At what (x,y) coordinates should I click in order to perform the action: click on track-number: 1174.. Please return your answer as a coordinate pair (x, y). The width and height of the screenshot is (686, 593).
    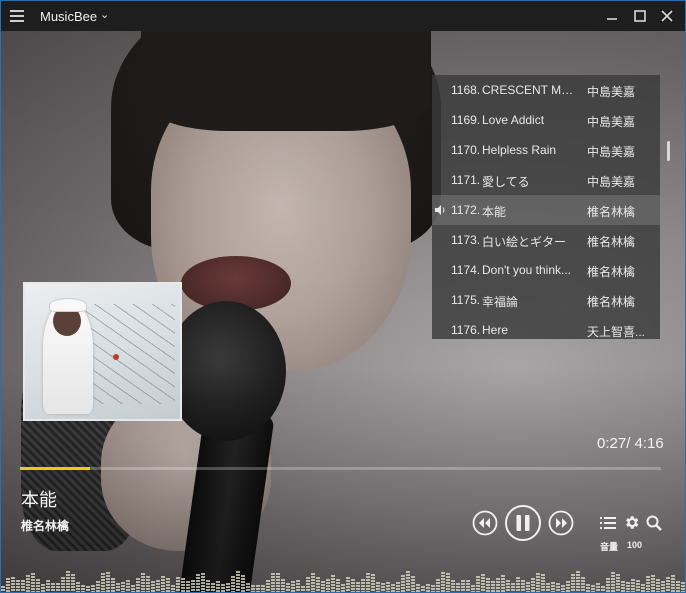
    Looking at the image, I should click on (466, 270).